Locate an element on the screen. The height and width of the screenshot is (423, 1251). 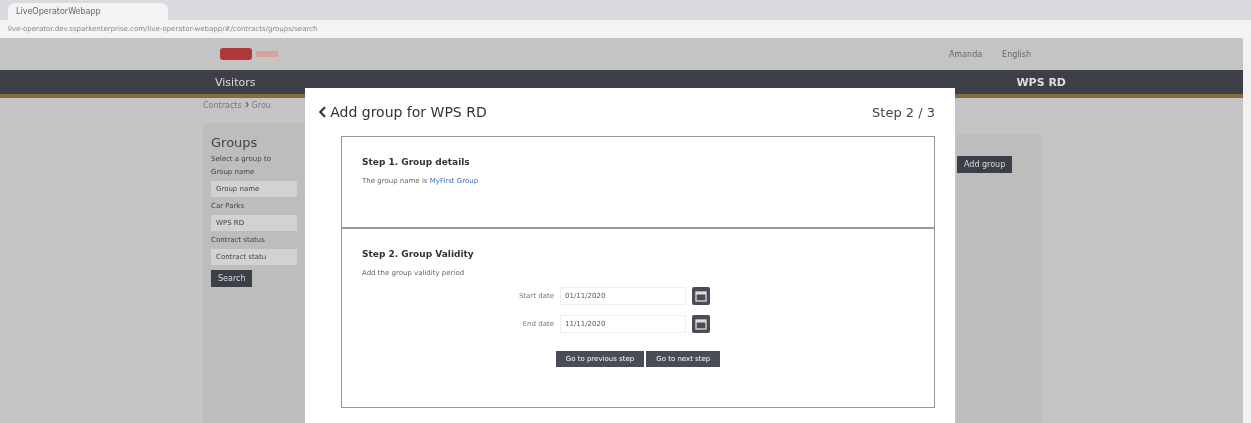
user-menu: Amanda is located at coordinates (965, 54).